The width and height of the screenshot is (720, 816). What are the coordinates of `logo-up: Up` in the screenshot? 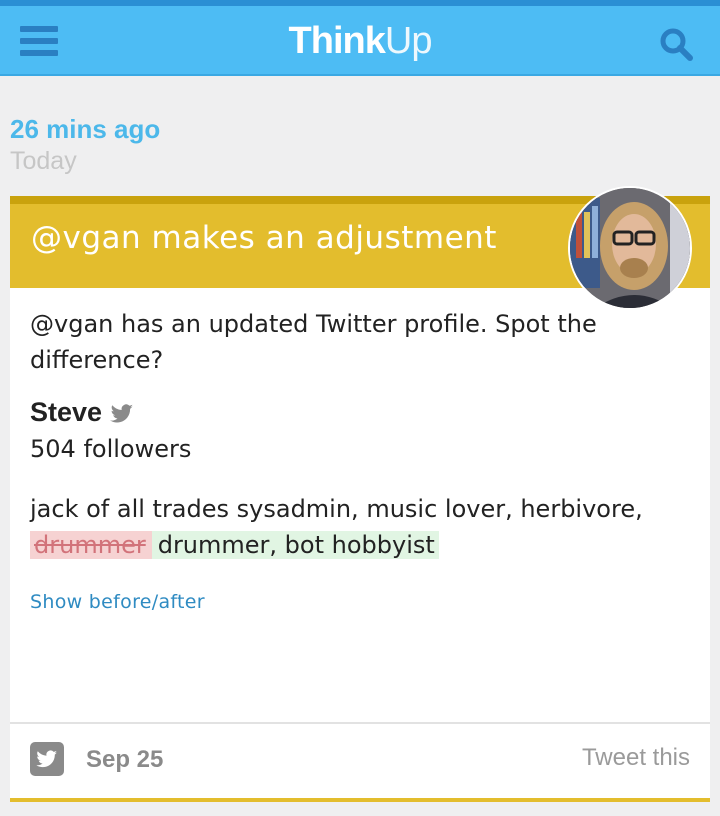 It's located at (408, 41).